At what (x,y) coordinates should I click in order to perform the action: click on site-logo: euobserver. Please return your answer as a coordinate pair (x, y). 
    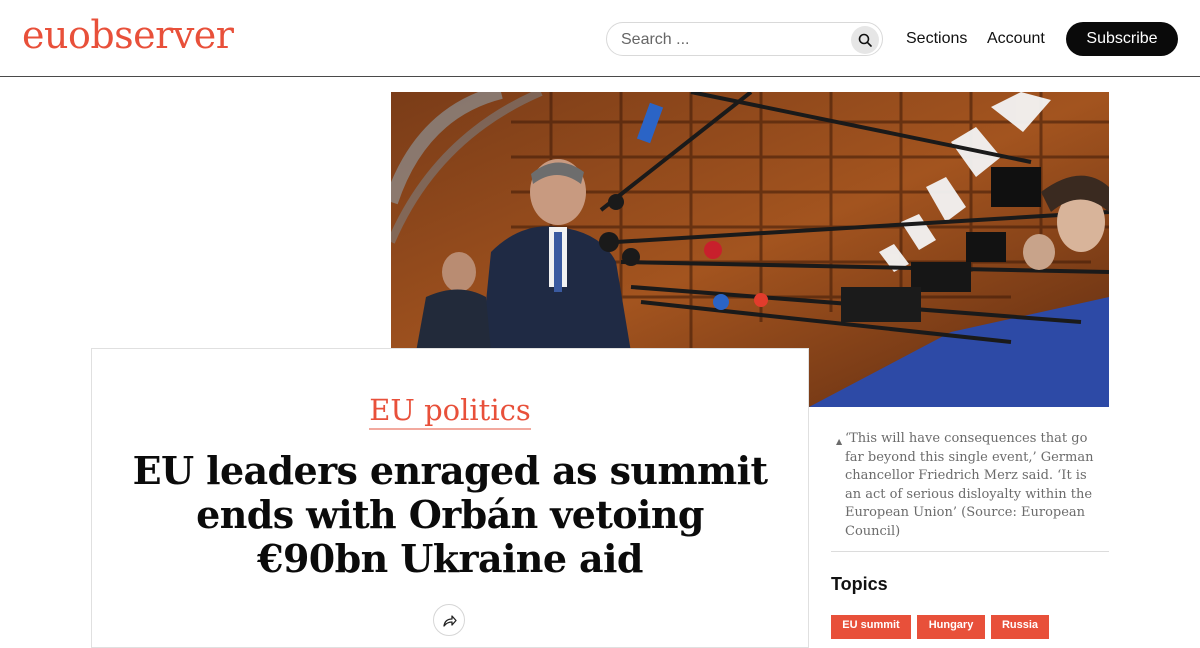
    Looking at the image, I should click on (128, 35).